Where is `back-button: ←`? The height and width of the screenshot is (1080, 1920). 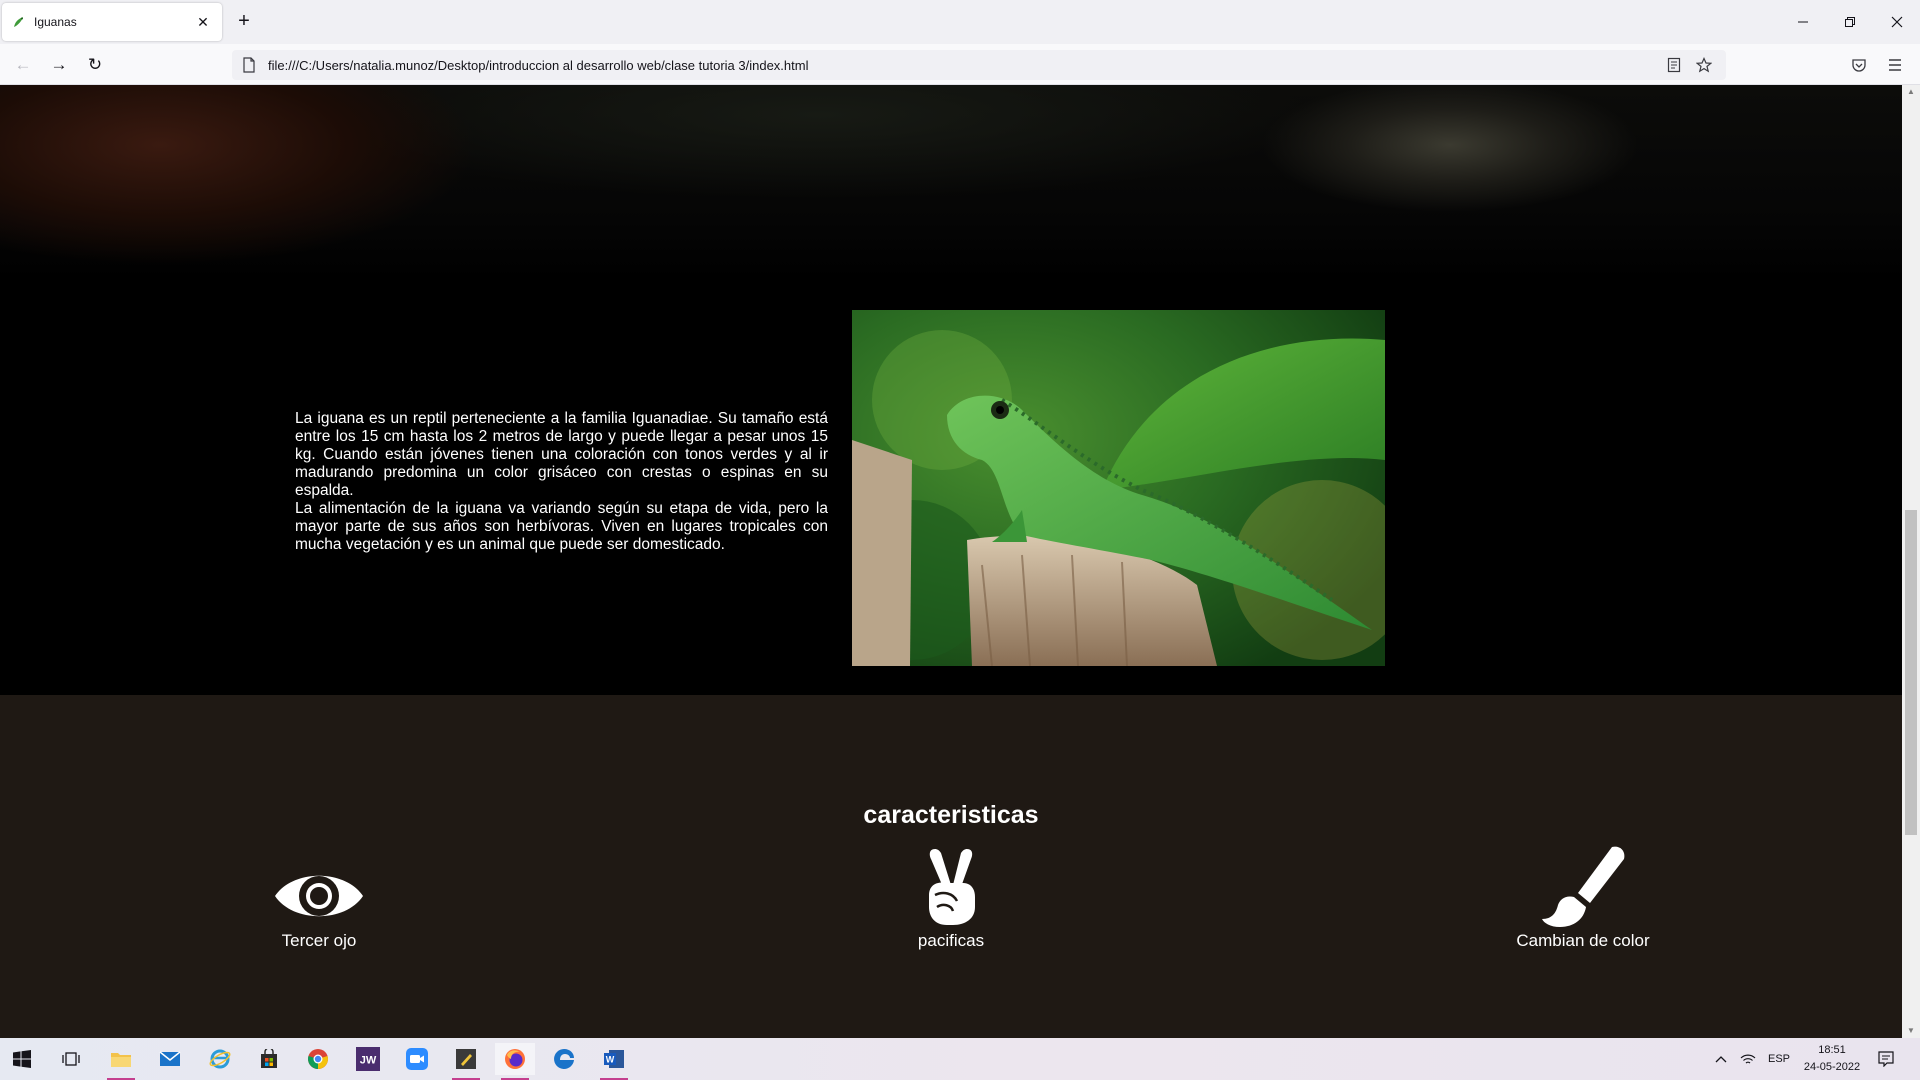
back-button: ← is located at coordinates (23, 65).